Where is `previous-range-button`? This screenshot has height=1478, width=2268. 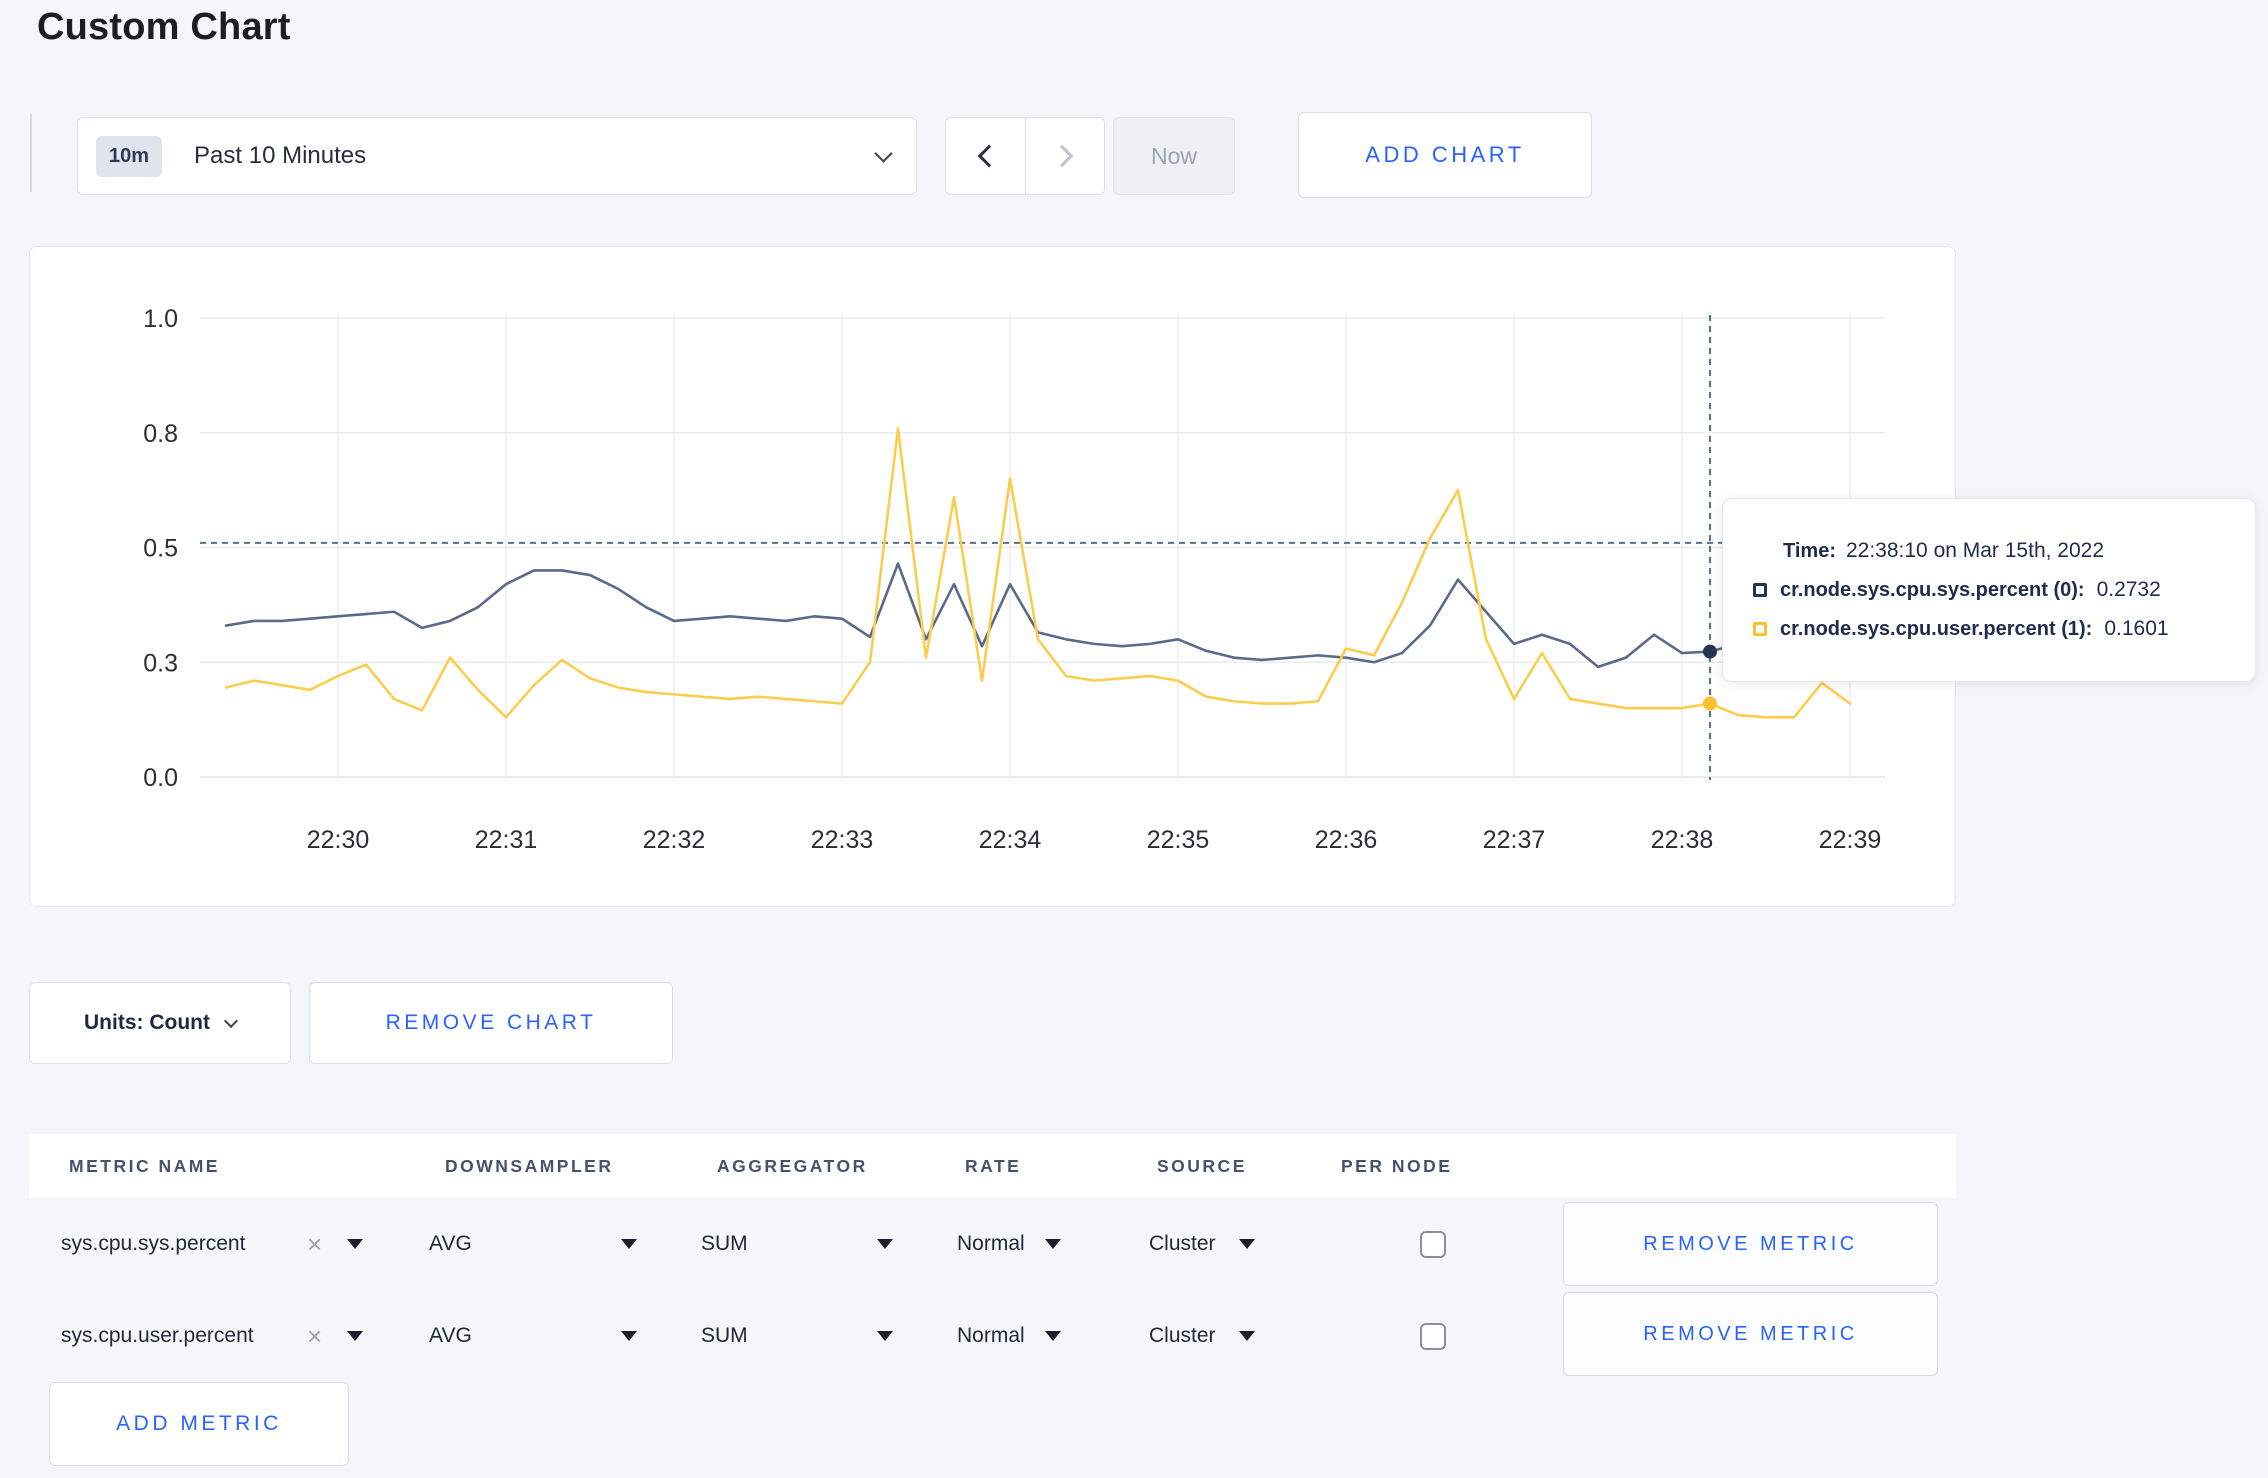 previous-range-button is located at coordinates (985, 156).